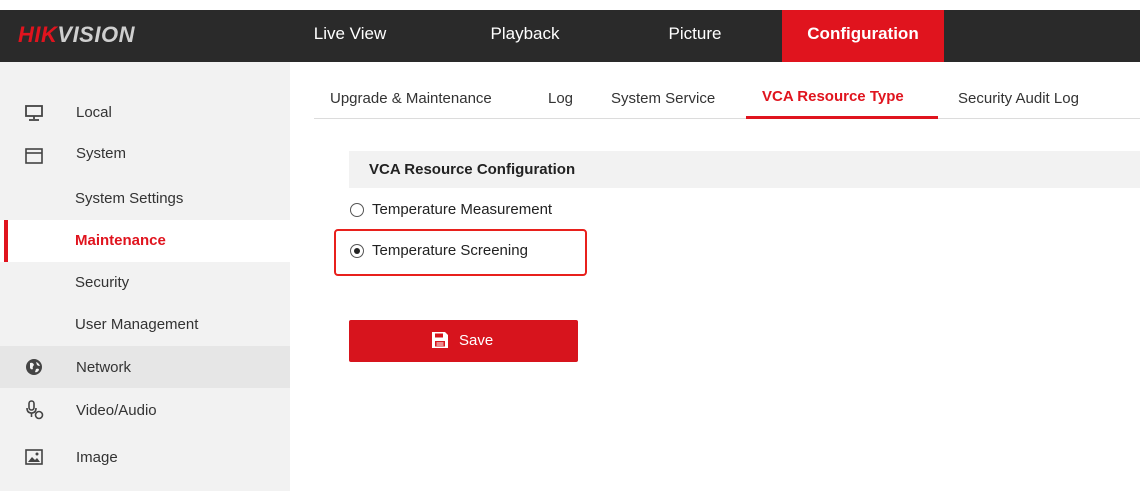 The height and width of the screenshot is (491, 1140). I want to click on sidebar-item-user-management: User Management, so click(145, 325).